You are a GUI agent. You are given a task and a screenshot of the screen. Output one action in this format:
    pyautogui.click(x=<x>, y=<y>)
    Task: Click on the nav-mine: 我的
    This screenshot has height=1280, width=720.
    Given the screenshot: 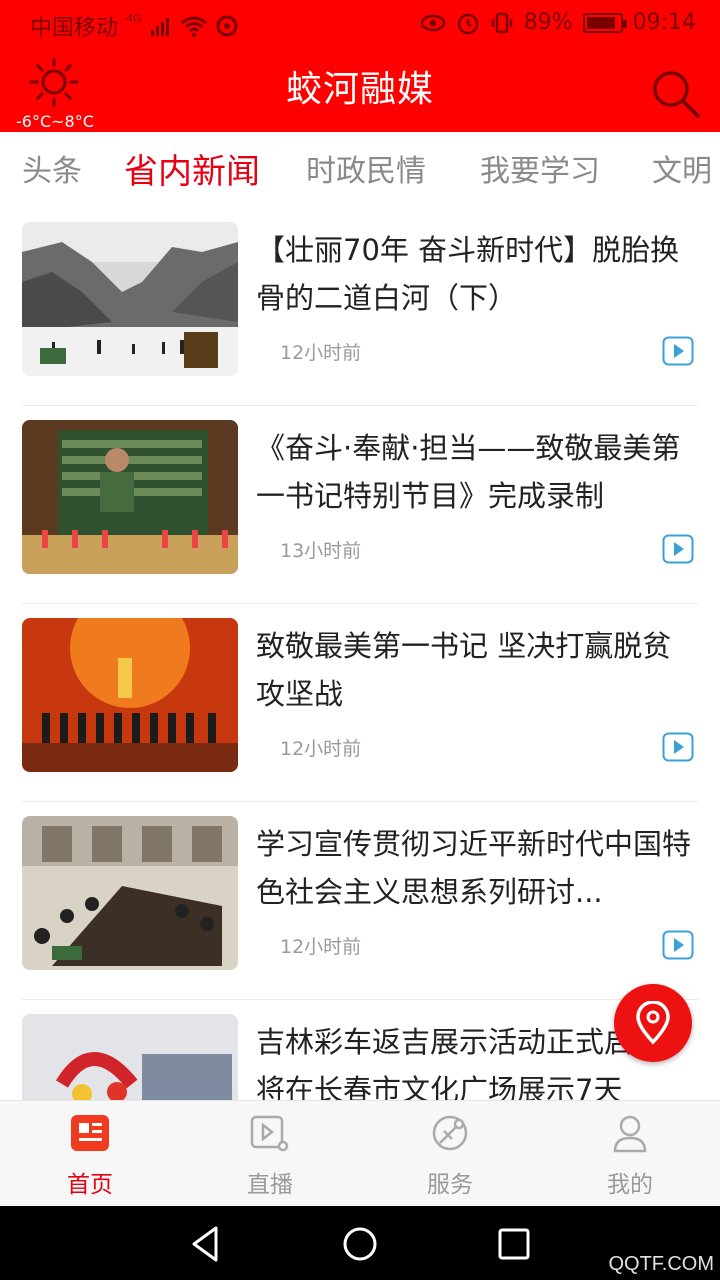 What is the action you would take?
    pyautogui.click(x=630, y=1154)
    